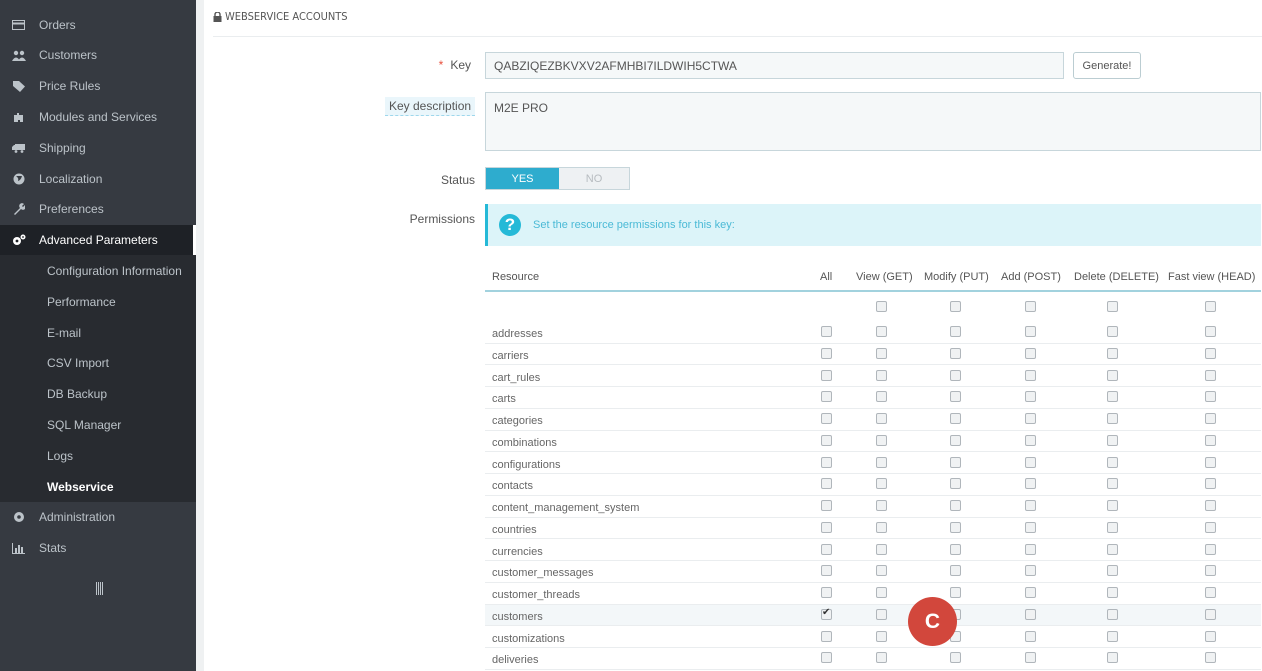 Image resolution: width=1262 pixels, height=671 pixels. Describe the element at coordinates (98, 240) in the screenshot. I see `sidebar-item-advanced-parameters: Advanced Parameters` at that location.